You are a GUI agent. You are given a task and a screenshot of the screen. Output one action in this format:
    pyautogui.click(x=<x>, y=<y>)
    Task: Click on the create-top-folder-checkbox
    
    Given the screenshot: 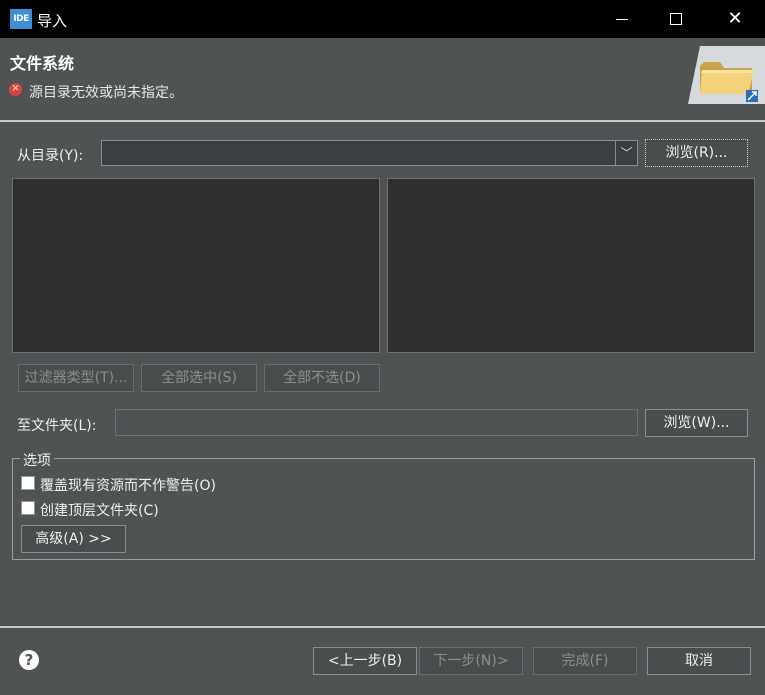 What is the action you would take?
    pyautogui.click(x=28, y=508)
    